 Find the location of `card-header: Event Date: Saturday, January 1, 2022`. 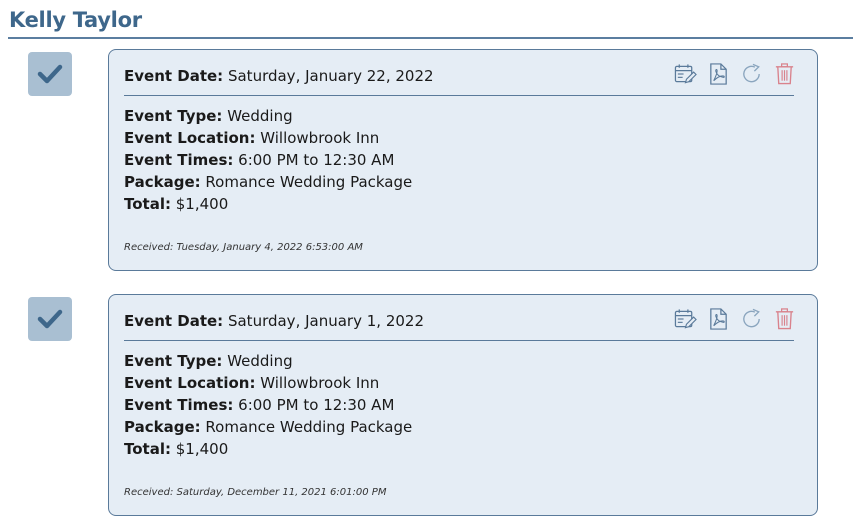

card-header: Event Date: Saturday, January 1, 2022 is located at coordinates (459, 324).